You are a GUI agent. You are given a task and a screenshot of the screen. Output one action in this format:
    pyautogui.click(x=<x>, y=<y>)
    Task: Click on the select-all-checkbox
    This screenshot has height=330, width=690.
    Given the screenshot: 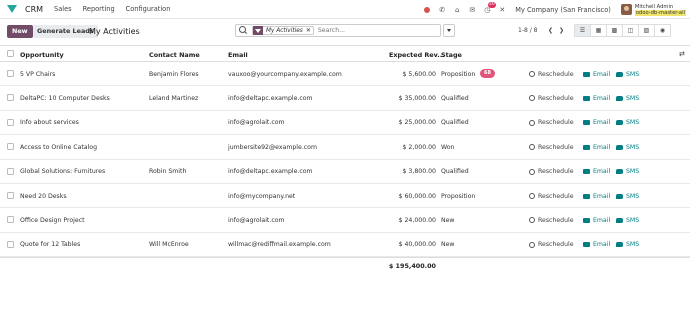 What is the action you would take?
    pyautogui.click(x=10, y=53)
    